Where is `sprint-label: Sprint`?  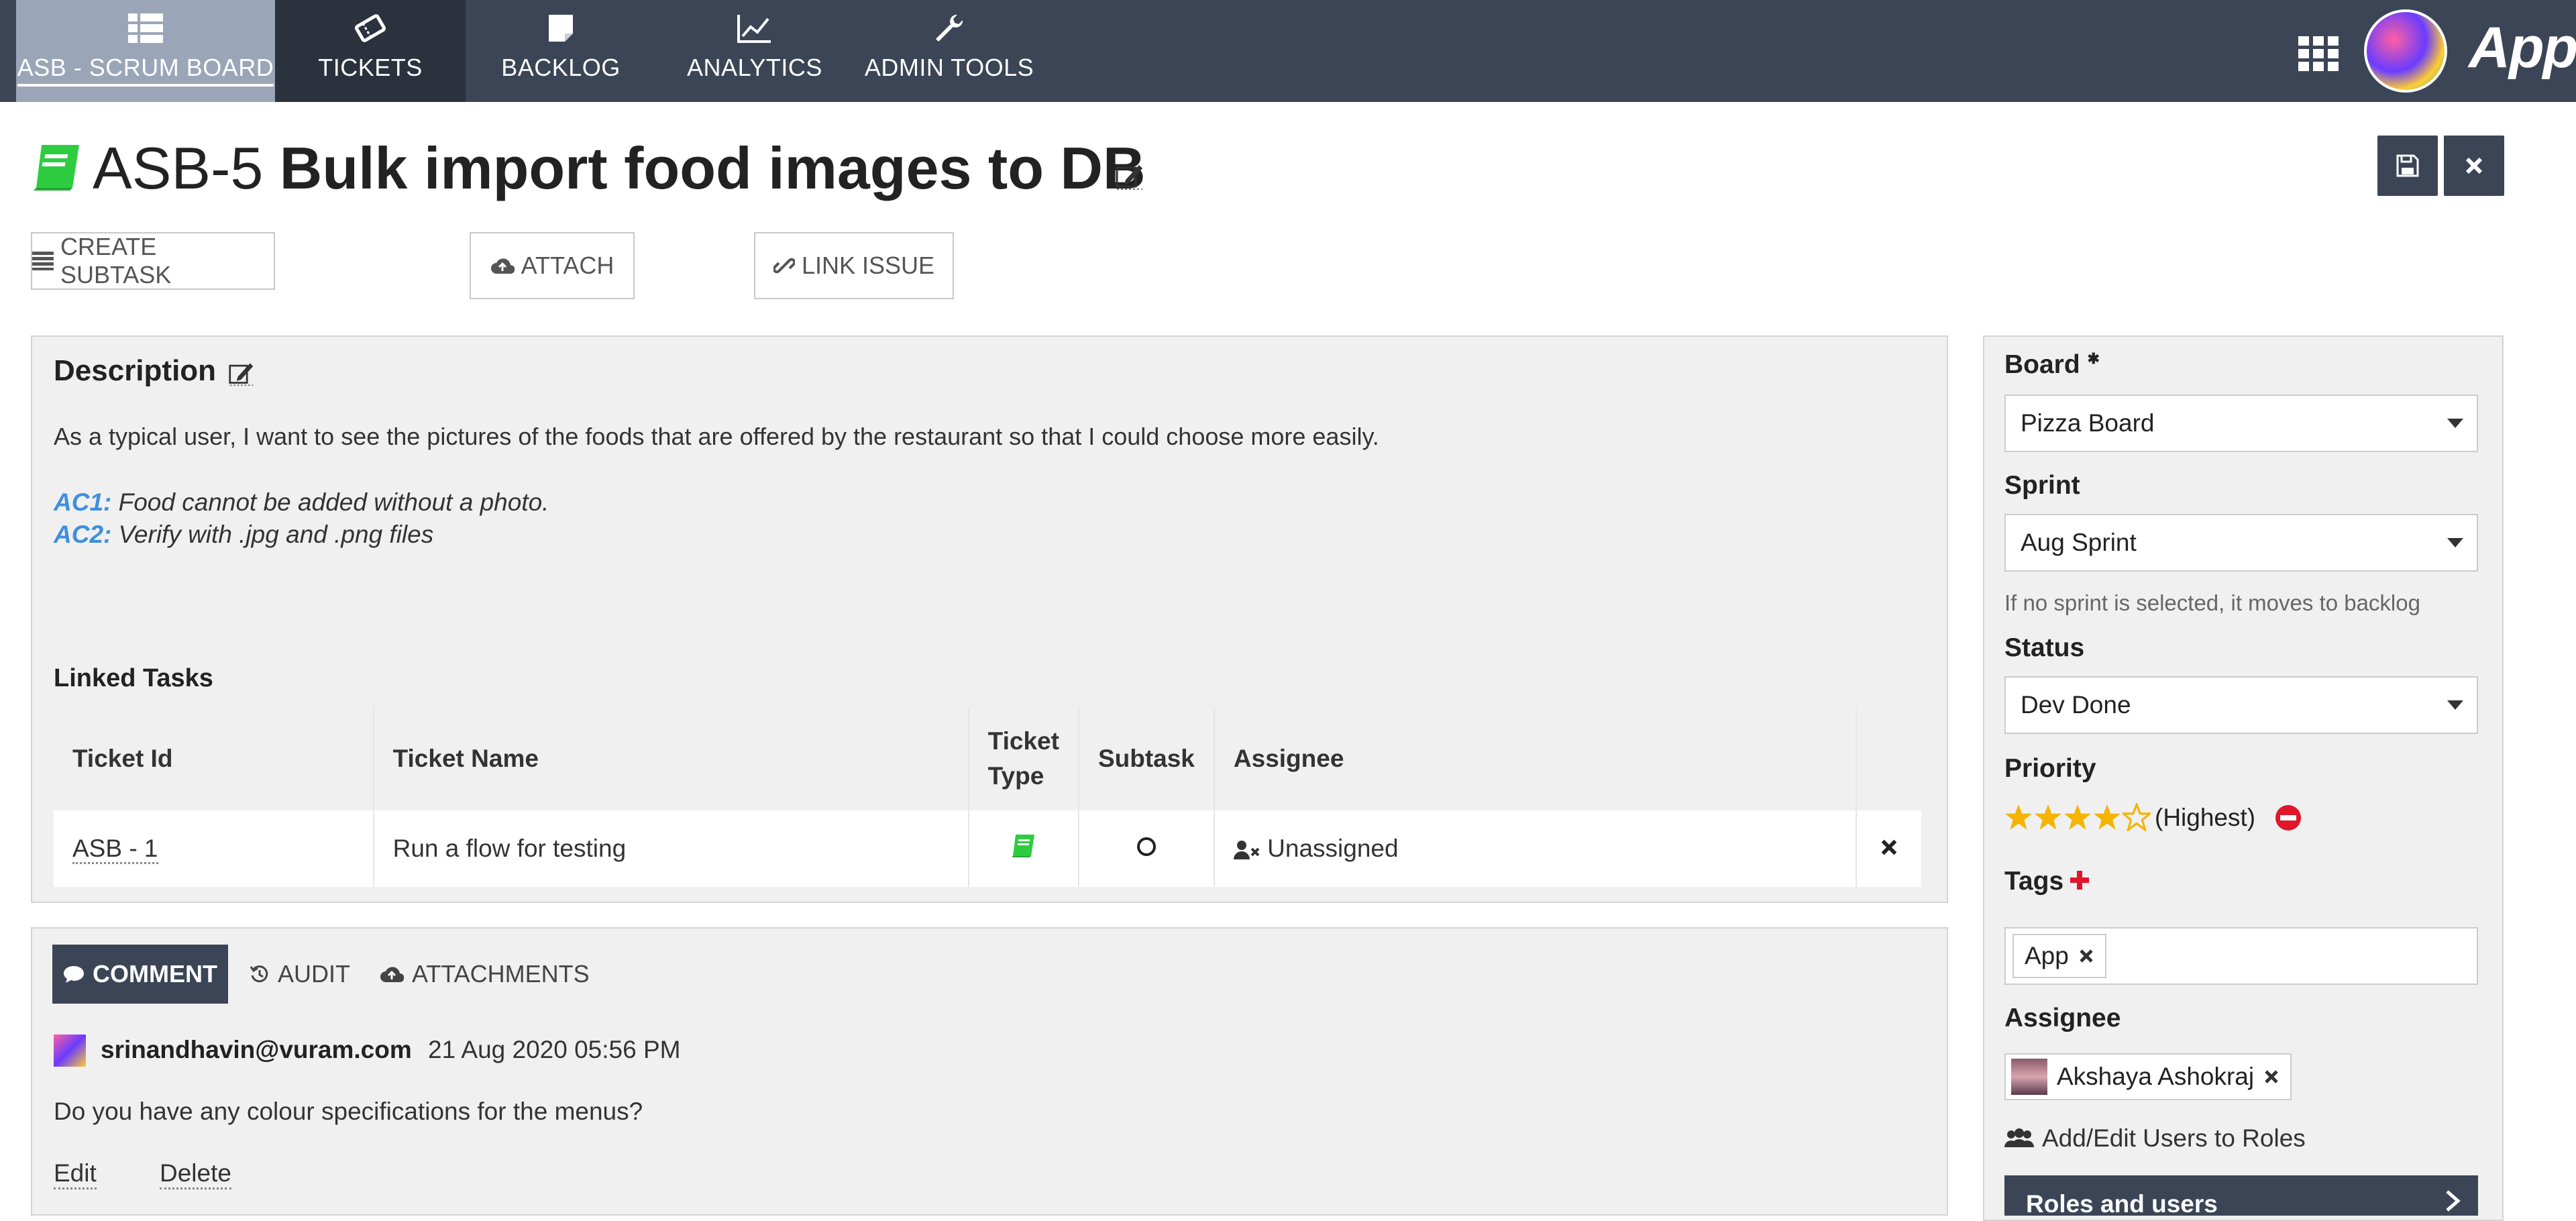
sprint-label: Sprint is located at coordinates (2042, 485).